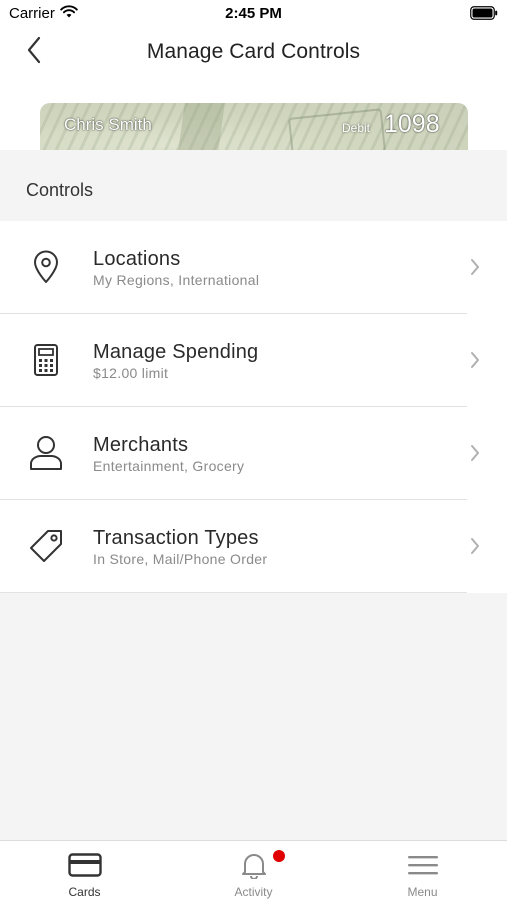 This screenshot has height=900, width=507. I want to click on list-item-manage-spending: Manage Spending $12.00 limit, so click(253, 360).